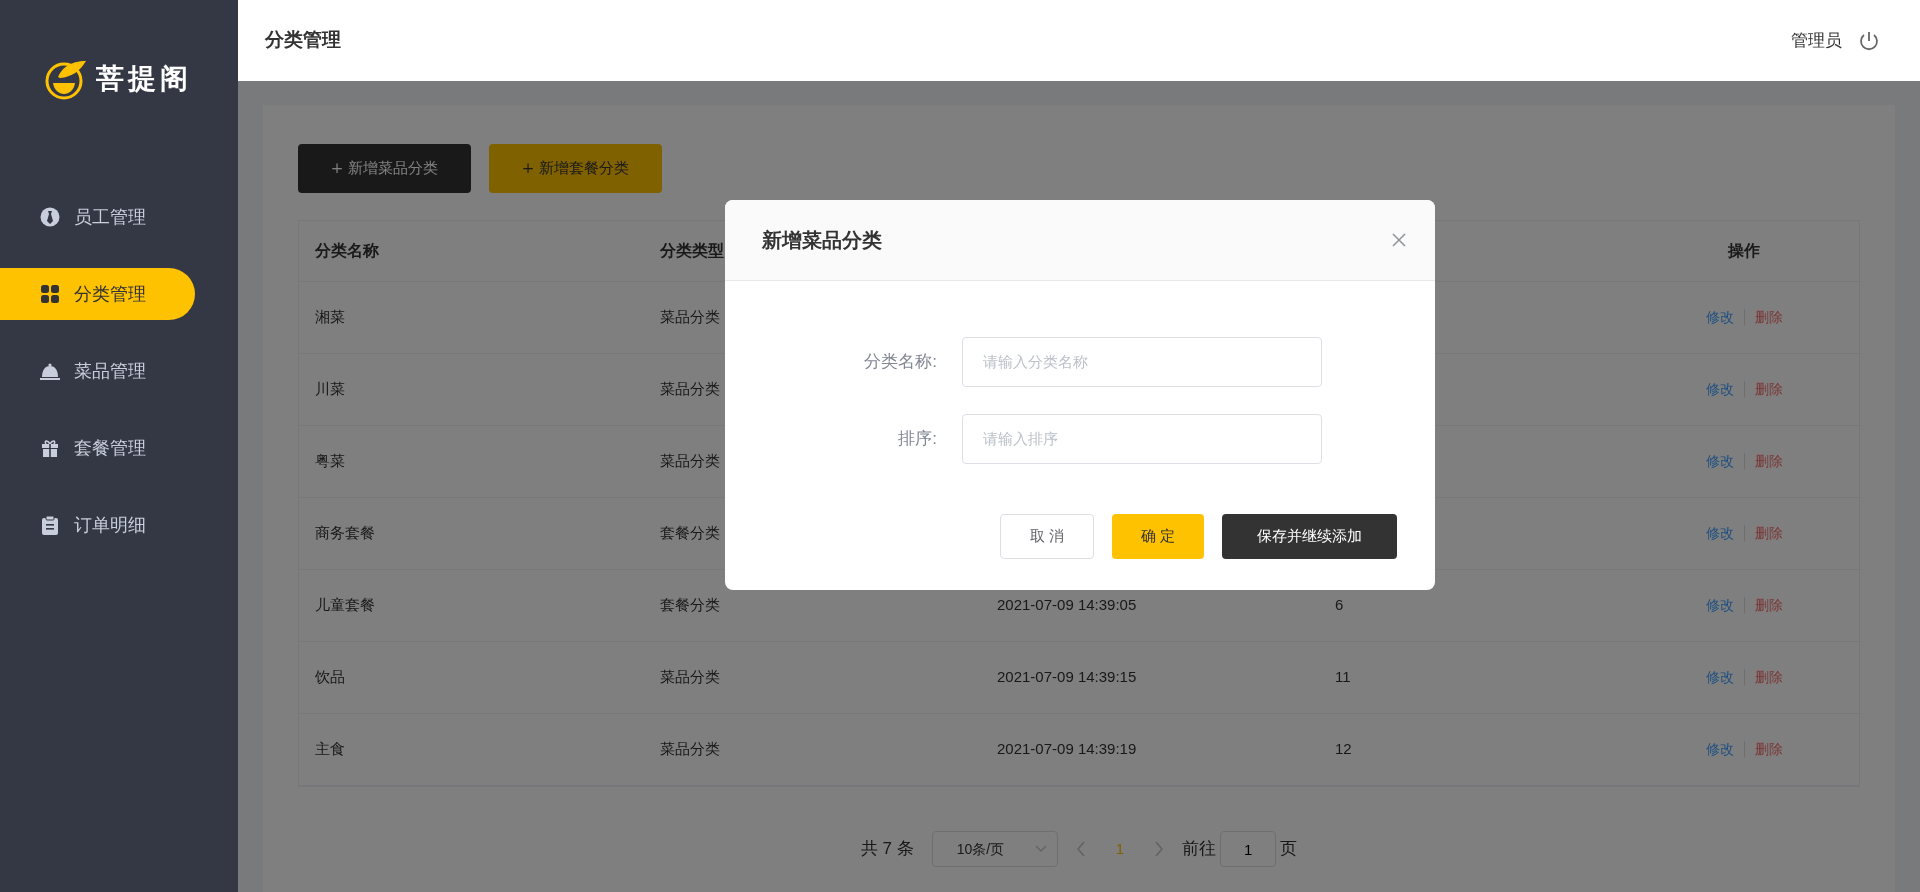 The image size is (1920, 892). I want to click on field-label: 排序:, so click(917, 439).